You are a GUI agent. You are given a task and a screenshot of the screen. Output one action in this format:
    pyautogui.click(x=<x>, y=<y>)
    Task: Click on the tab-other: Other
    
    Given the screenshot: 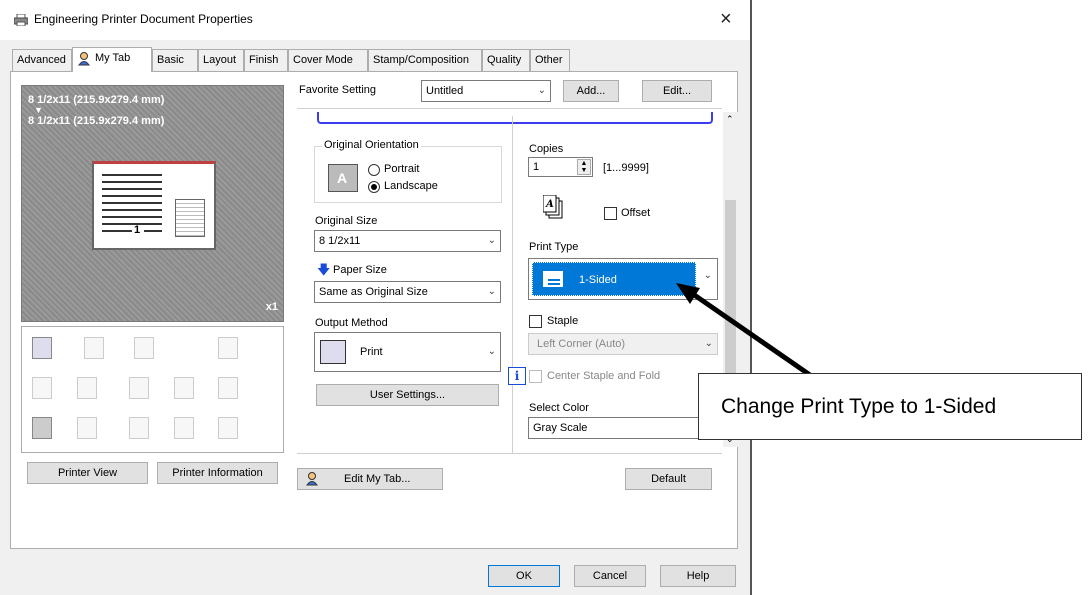 What is the action you would take?
    pyautogui.click(x=550, y=60)
    